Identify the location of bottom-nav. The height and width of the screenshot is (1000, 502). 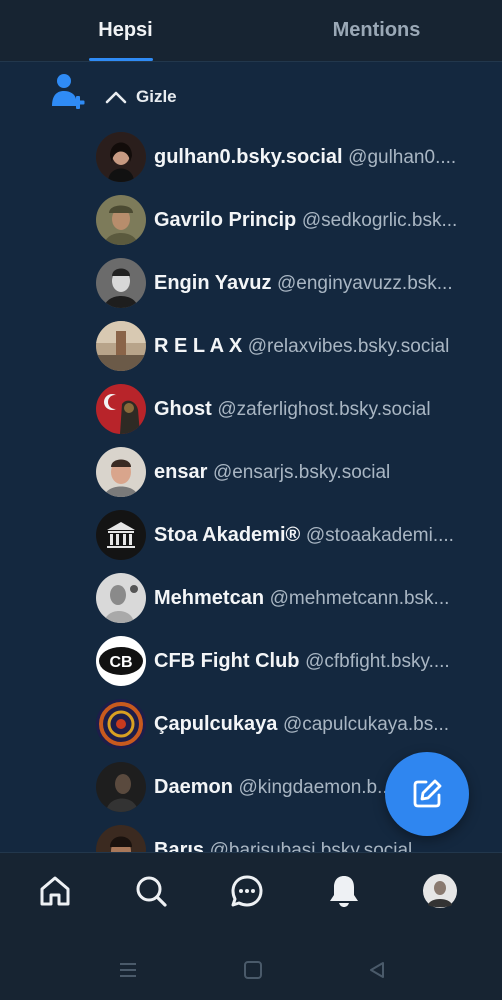
(251, 894).